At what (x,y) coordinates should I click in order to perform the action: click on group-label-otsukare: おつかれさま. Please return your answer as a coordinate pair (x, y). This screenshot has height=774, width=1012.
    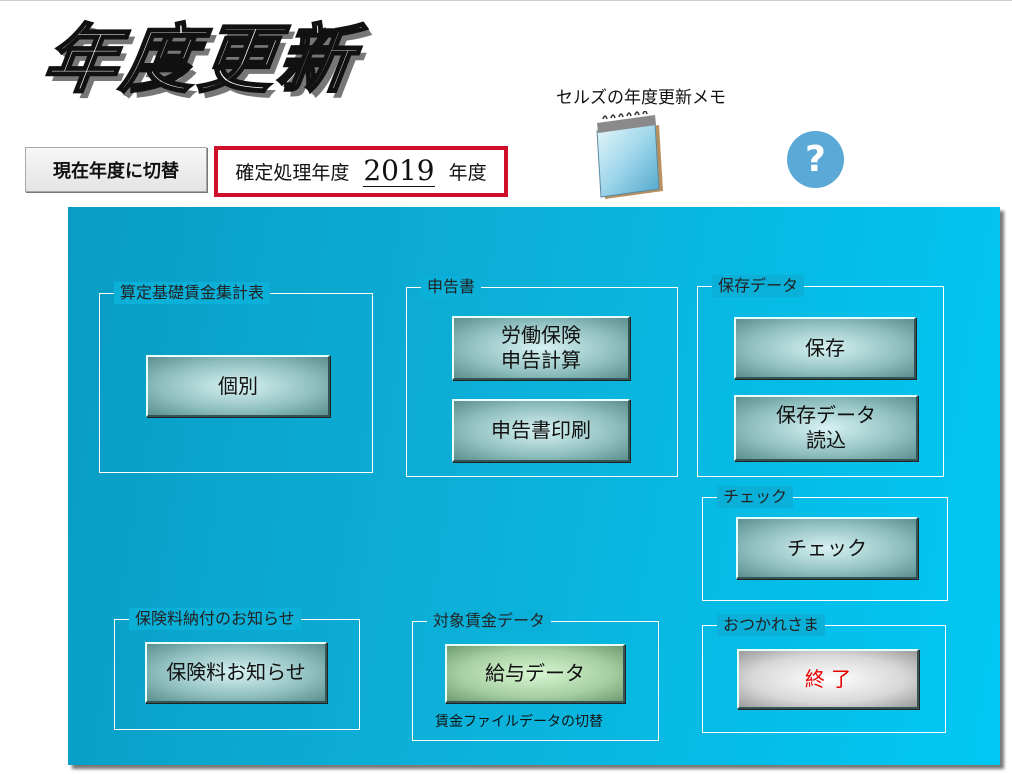
    Looking at the image, I should click on (771, 625).